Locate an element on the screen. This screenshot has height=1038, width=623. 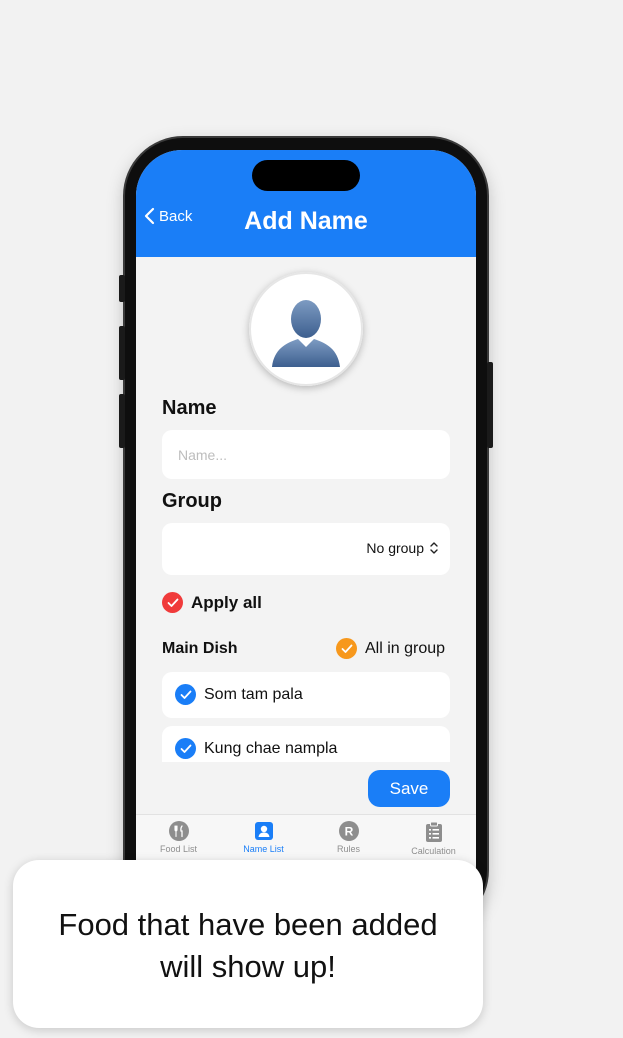
caption-text: Food that have been added will show up! is located at coordinates (248, 946).